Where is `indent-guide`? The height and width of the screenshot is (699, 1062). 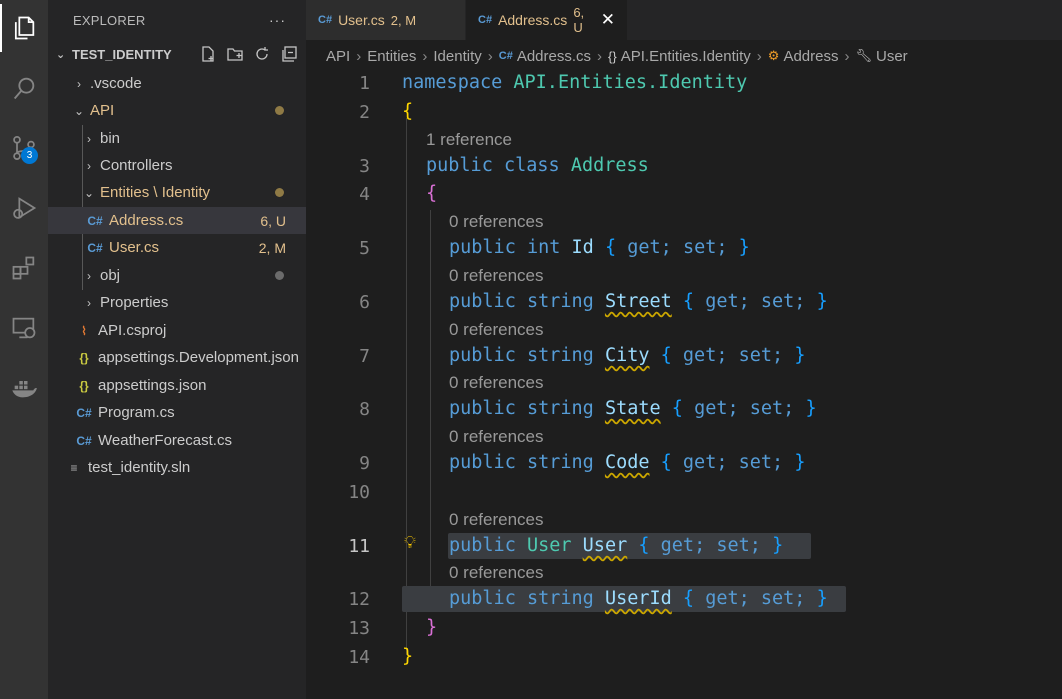
indent-guide is located at coordinates (430, 411).